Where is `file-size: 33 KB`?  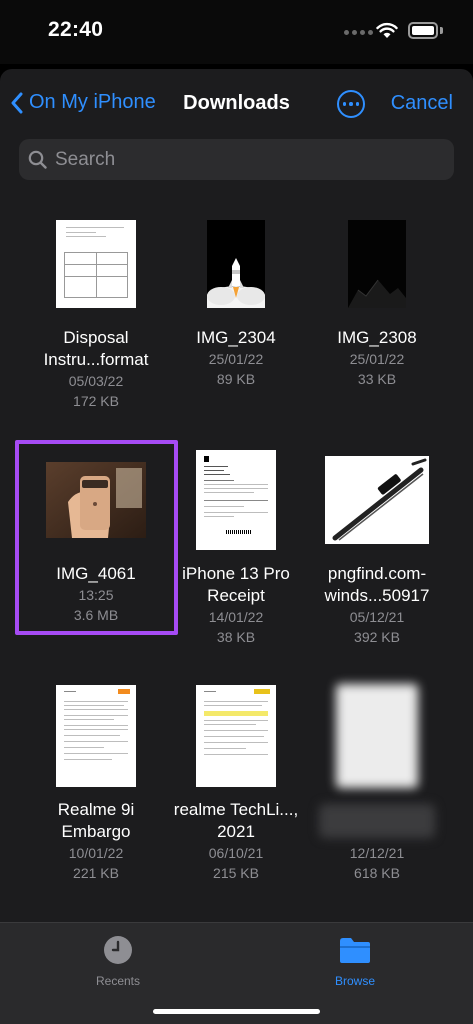 file-size: 33 KB is located at coordinates (377, 379).